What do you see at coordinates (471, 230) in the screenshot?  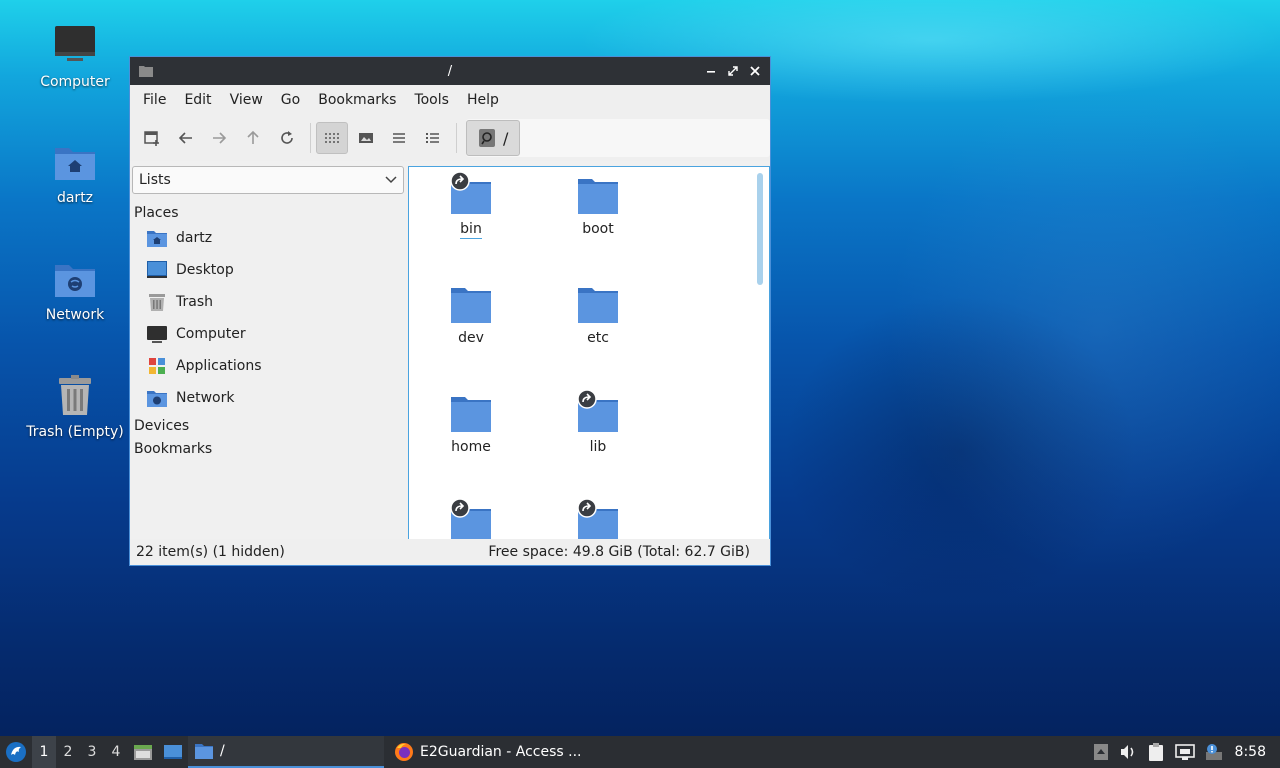 I see `file-name: bin` at bounding box center [471, 230].